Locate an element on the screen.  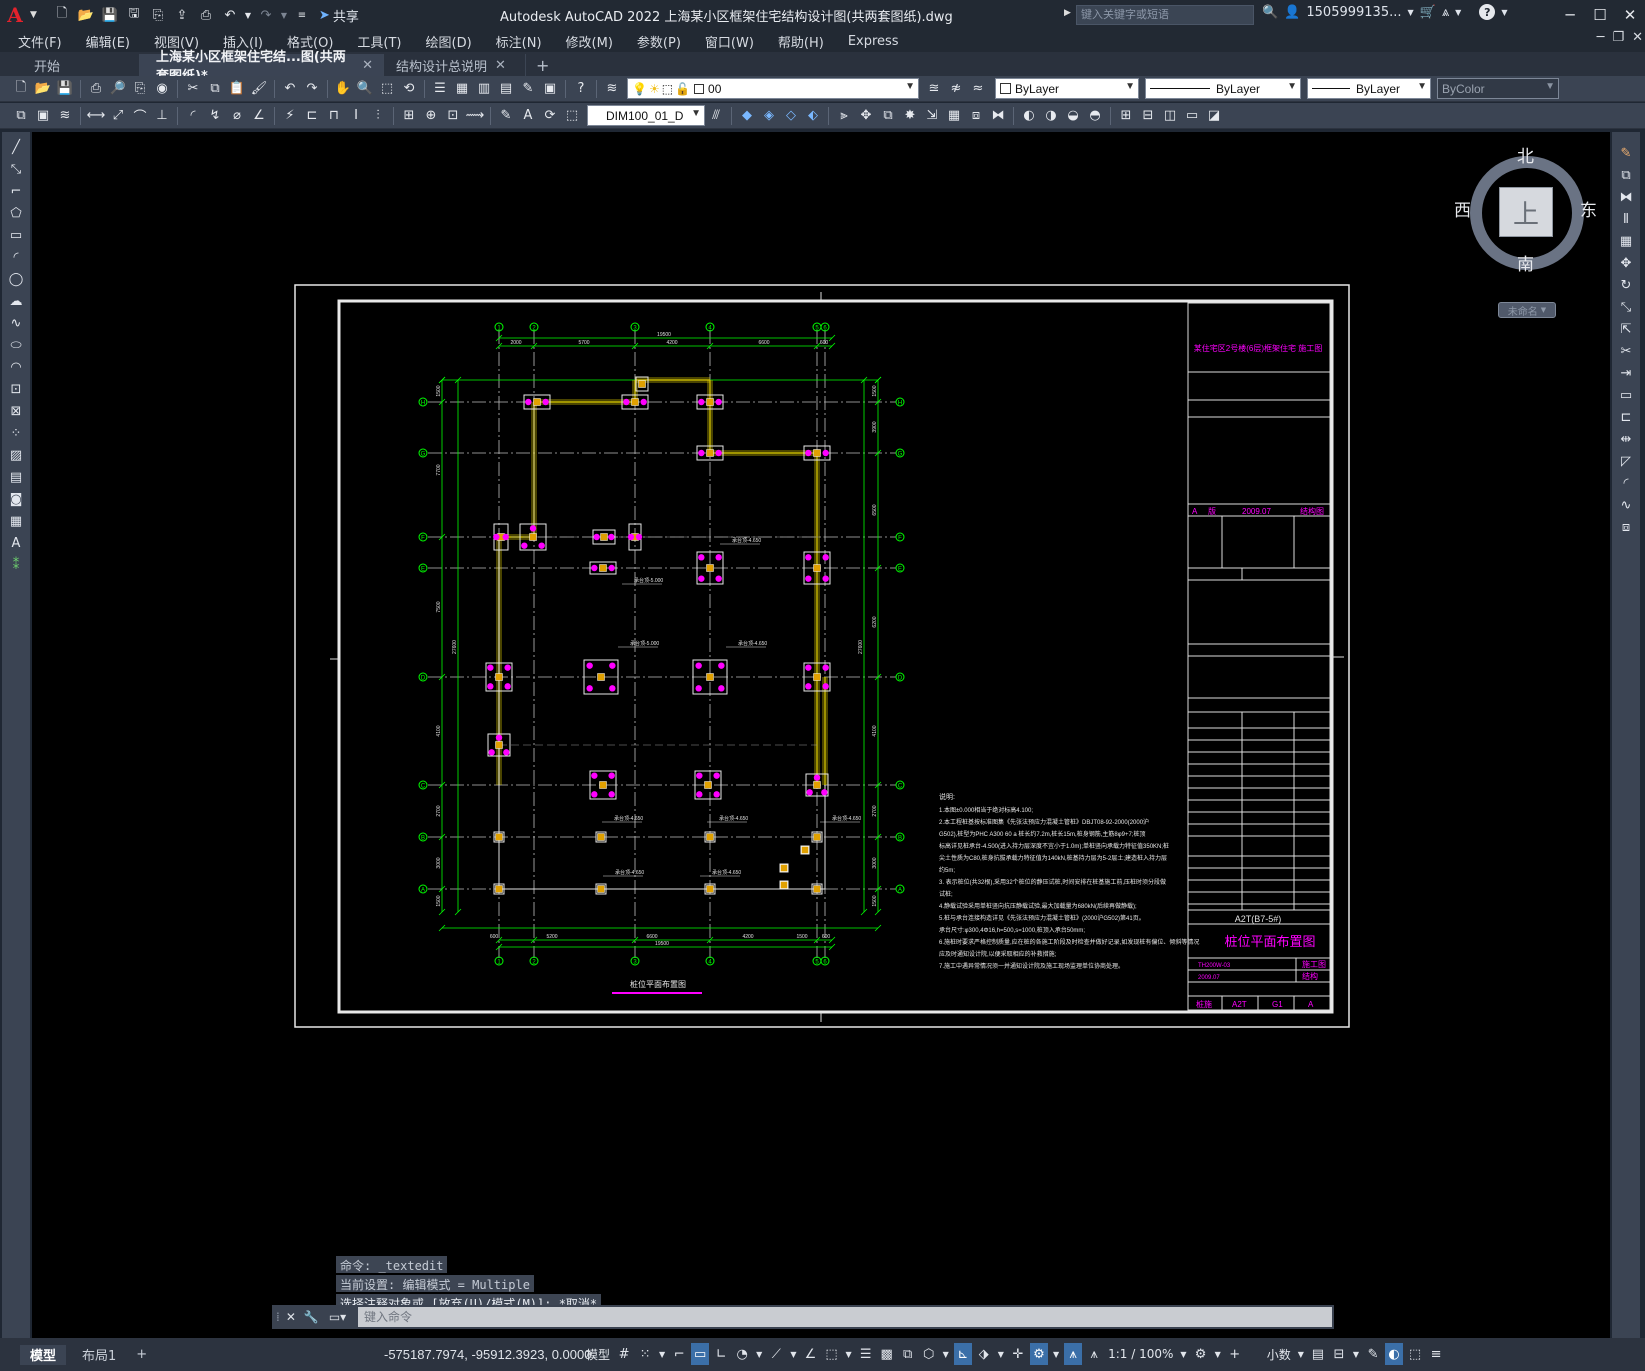
make-block-icon: ⊠ is located at coordinates (16, 411).